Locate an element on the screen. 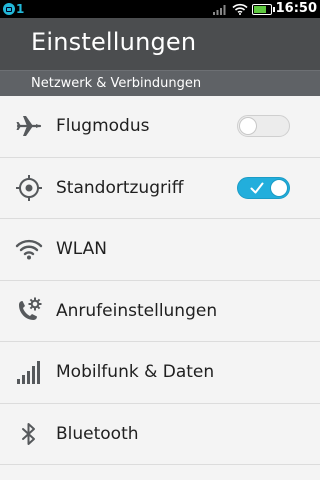  app-header: Einstellungen is located at coordinates (160, 44).